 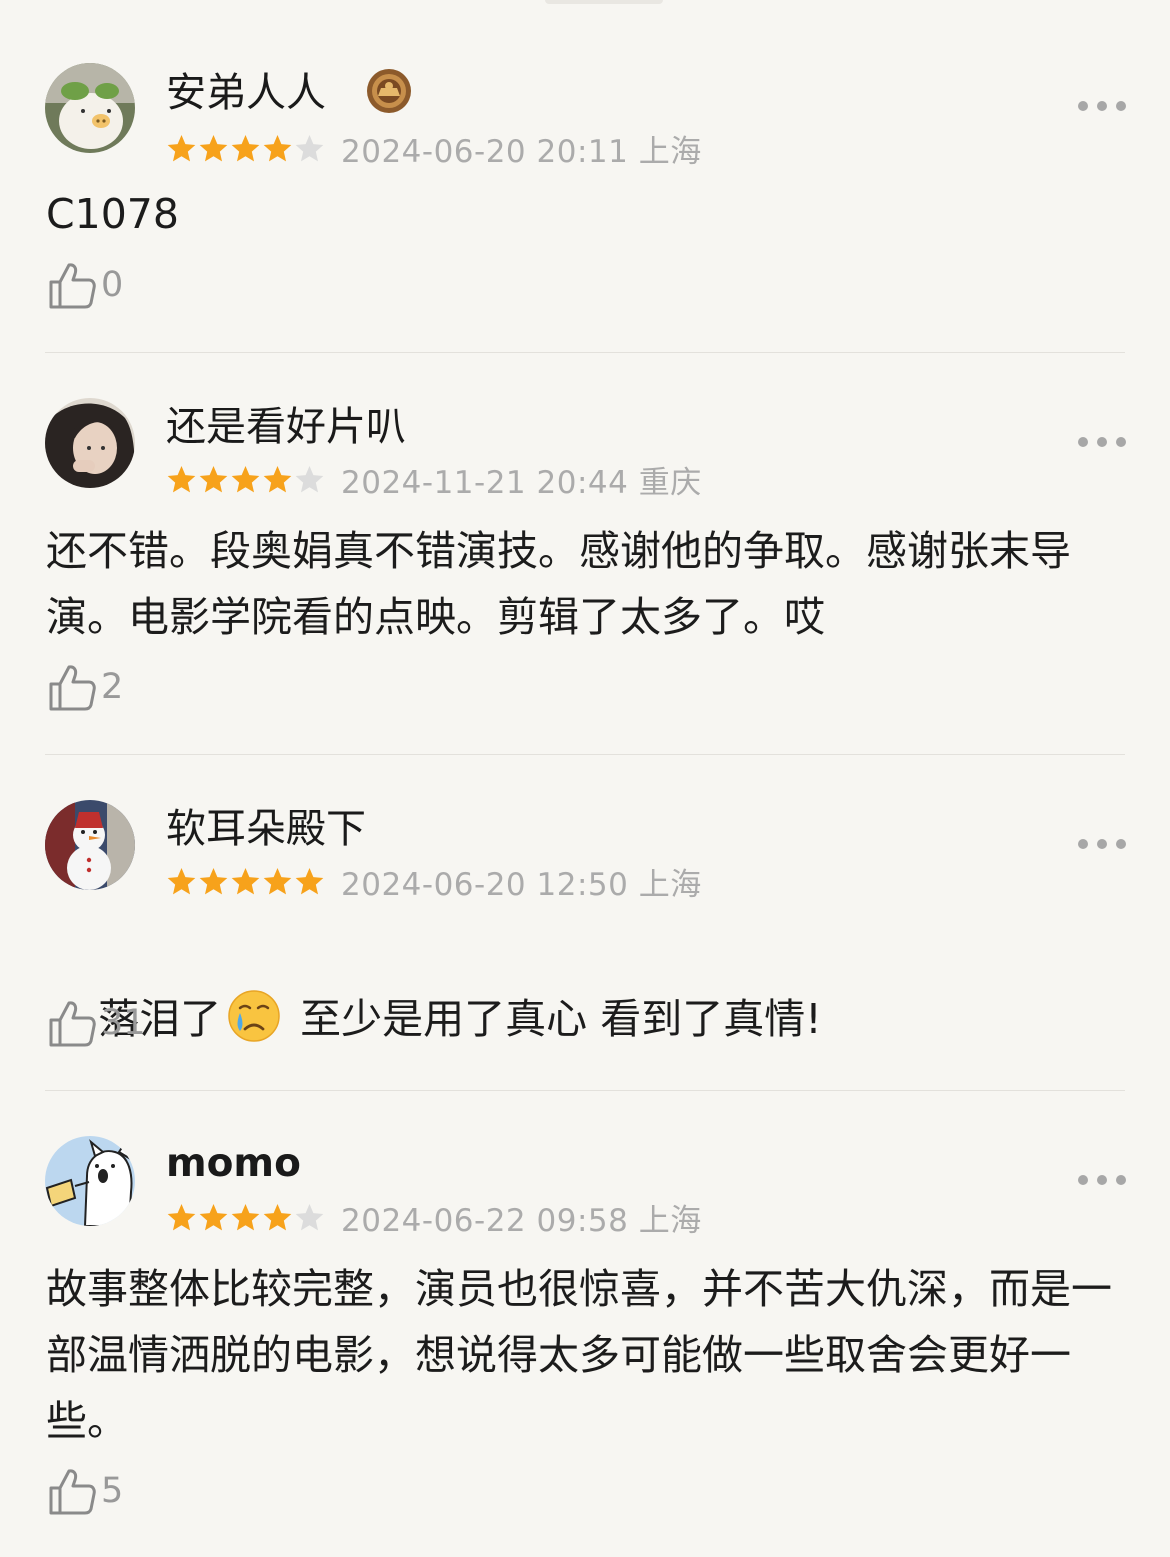 I want to click on sheet-grabber, so click(x=604, y=2).